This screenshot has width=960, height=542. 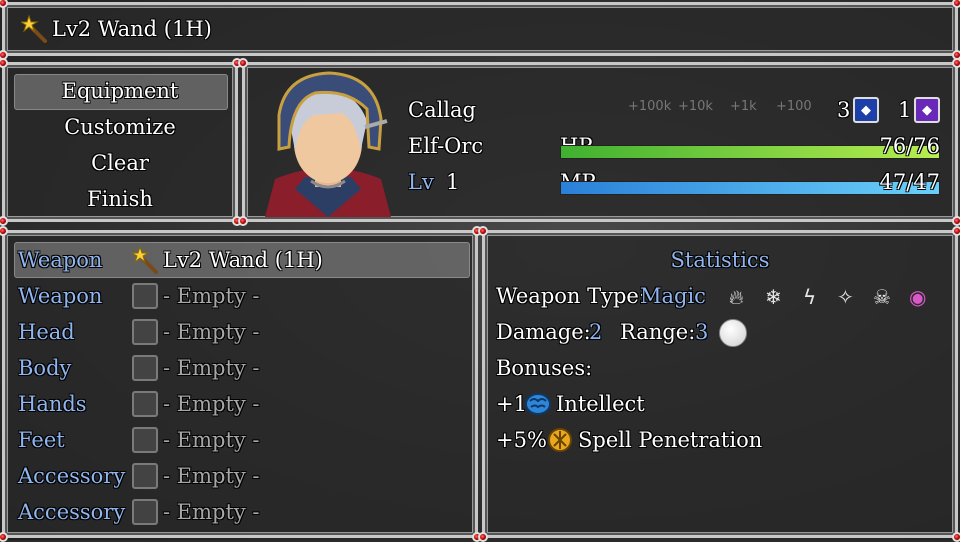 I want to click on slot-type: Feet, so click(x=41, y=440).